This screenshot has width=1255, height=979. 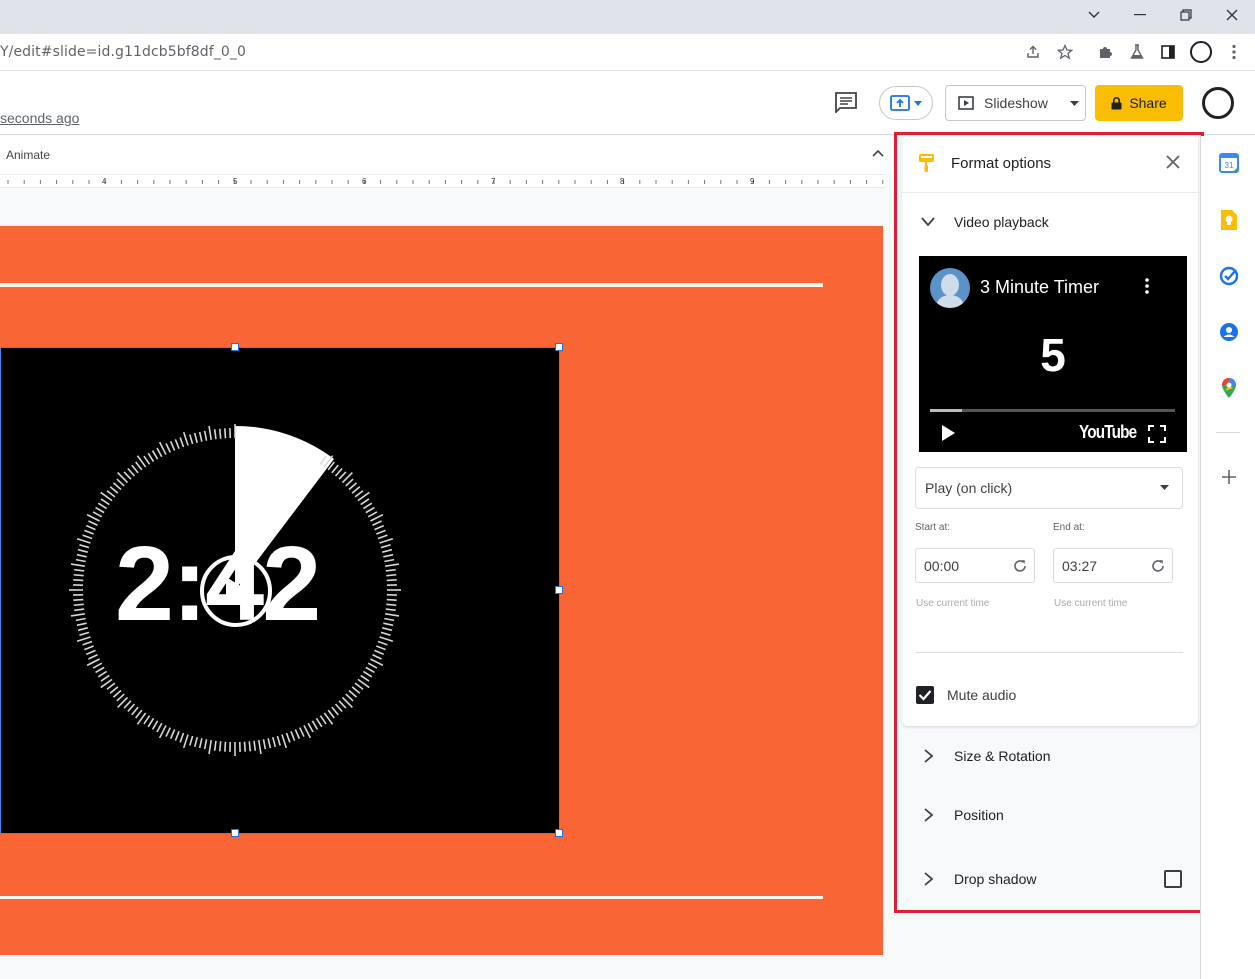 What do you see at coordinates (1094, 15) in the screenshot?
I see `tab-search-icon` at bounding box center [1094, 15].